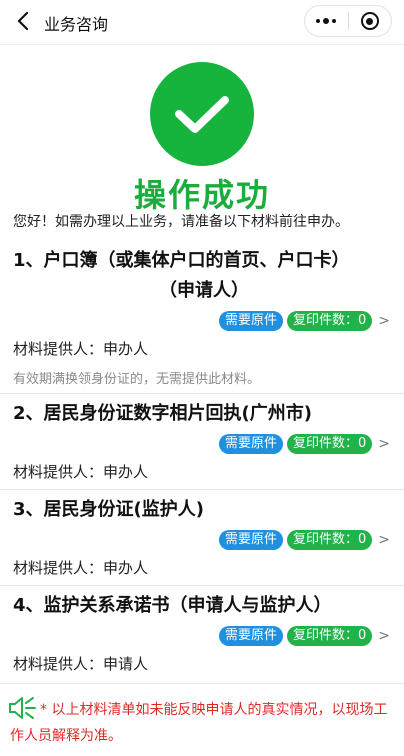 This screenshot has height=756, width=404. Describe the element at coordinates (81, 349) in the screenshot. I see `material-provider-1: 材料提供人：申办人` at that location.